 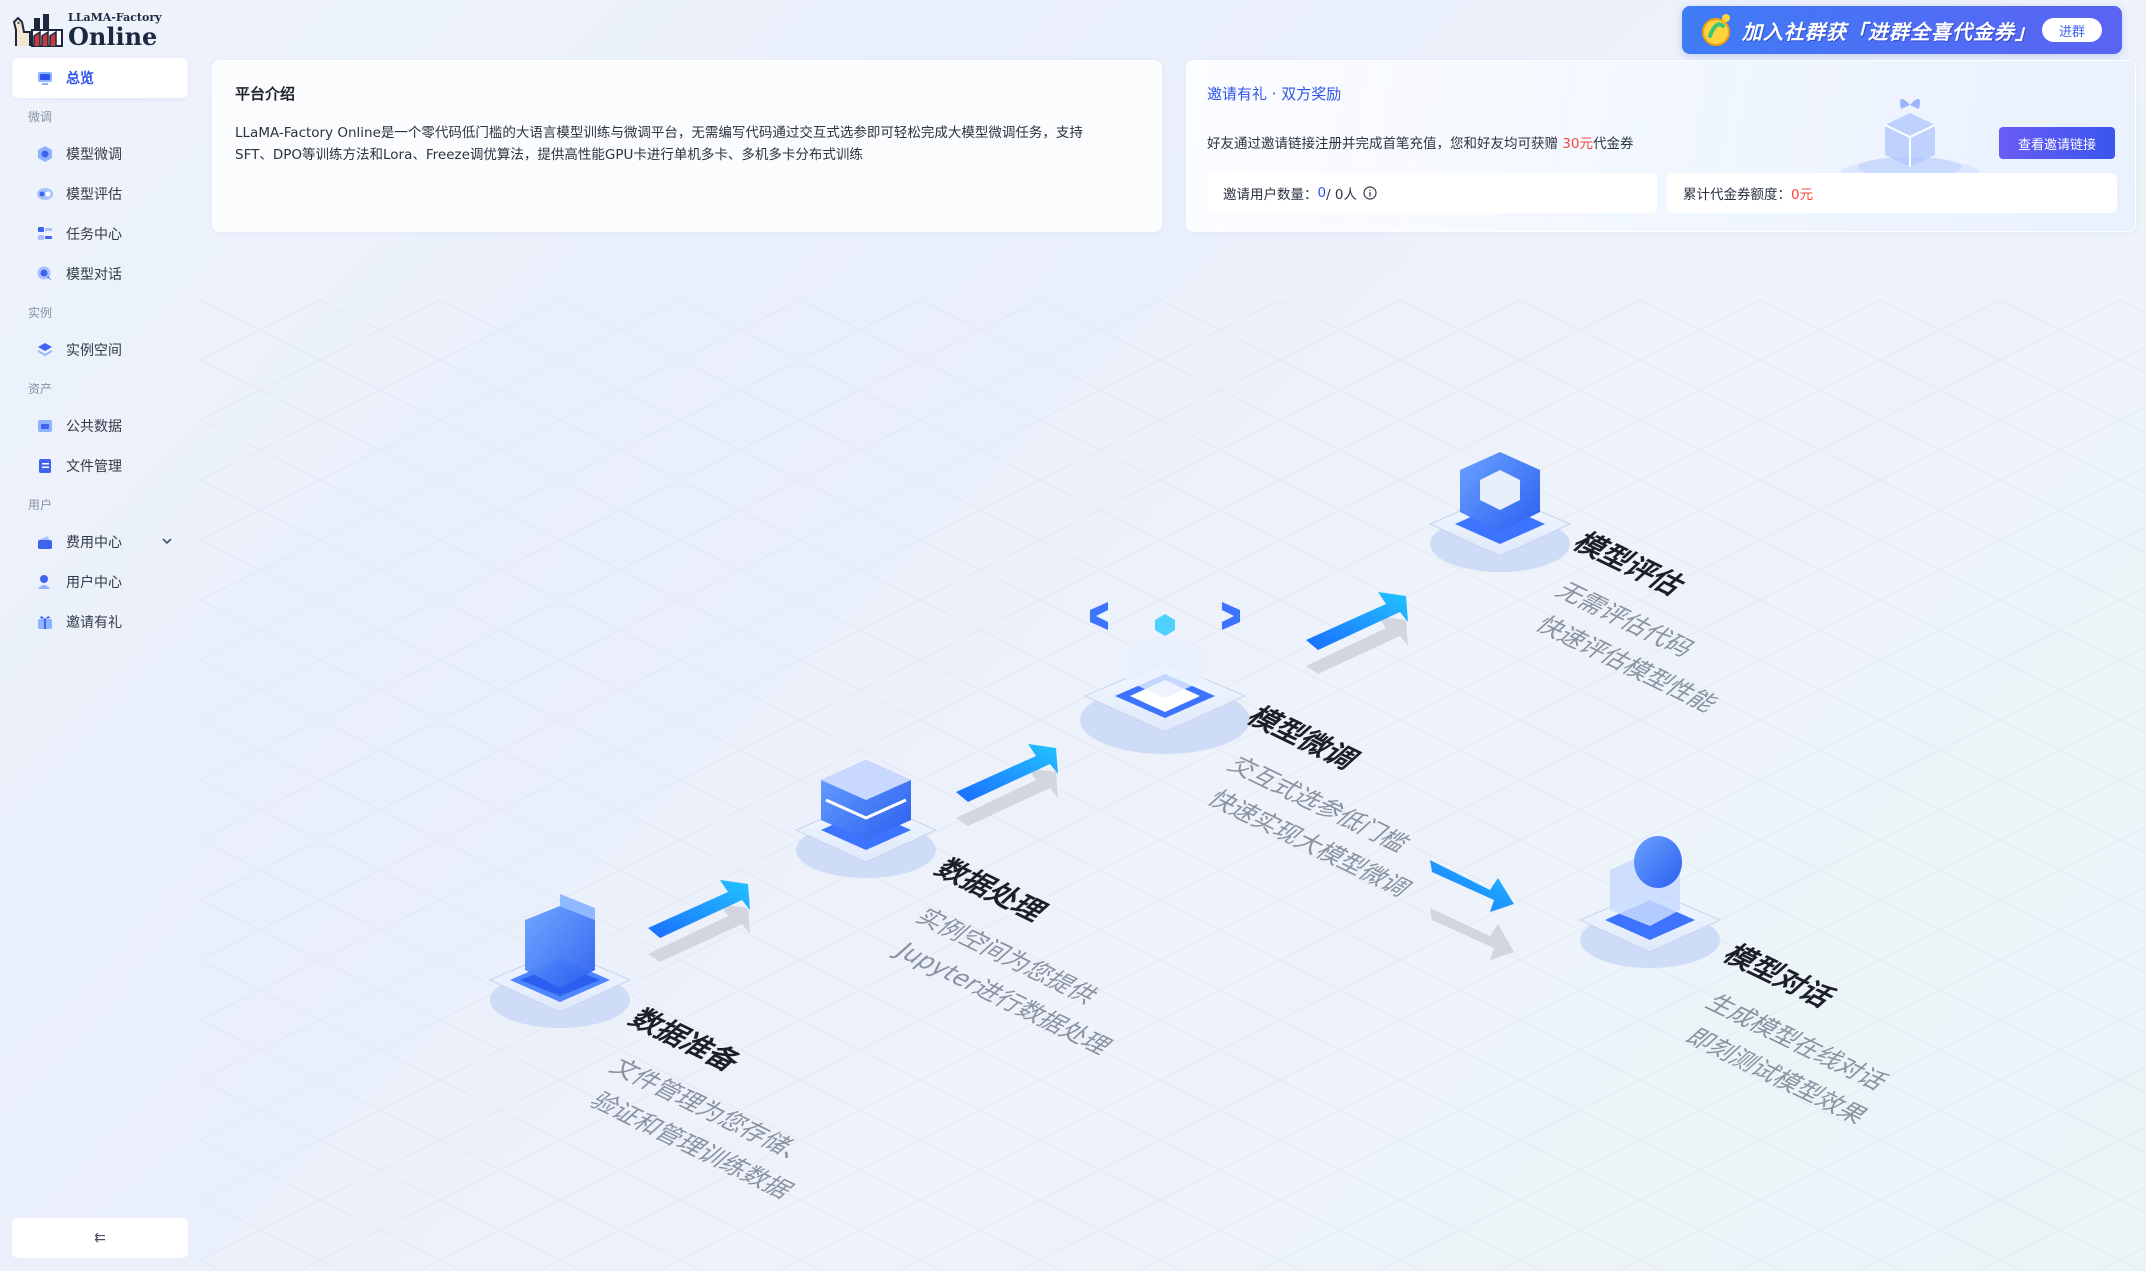 I want to click on nav-label: 公共数据, so click(x=94, y=427).